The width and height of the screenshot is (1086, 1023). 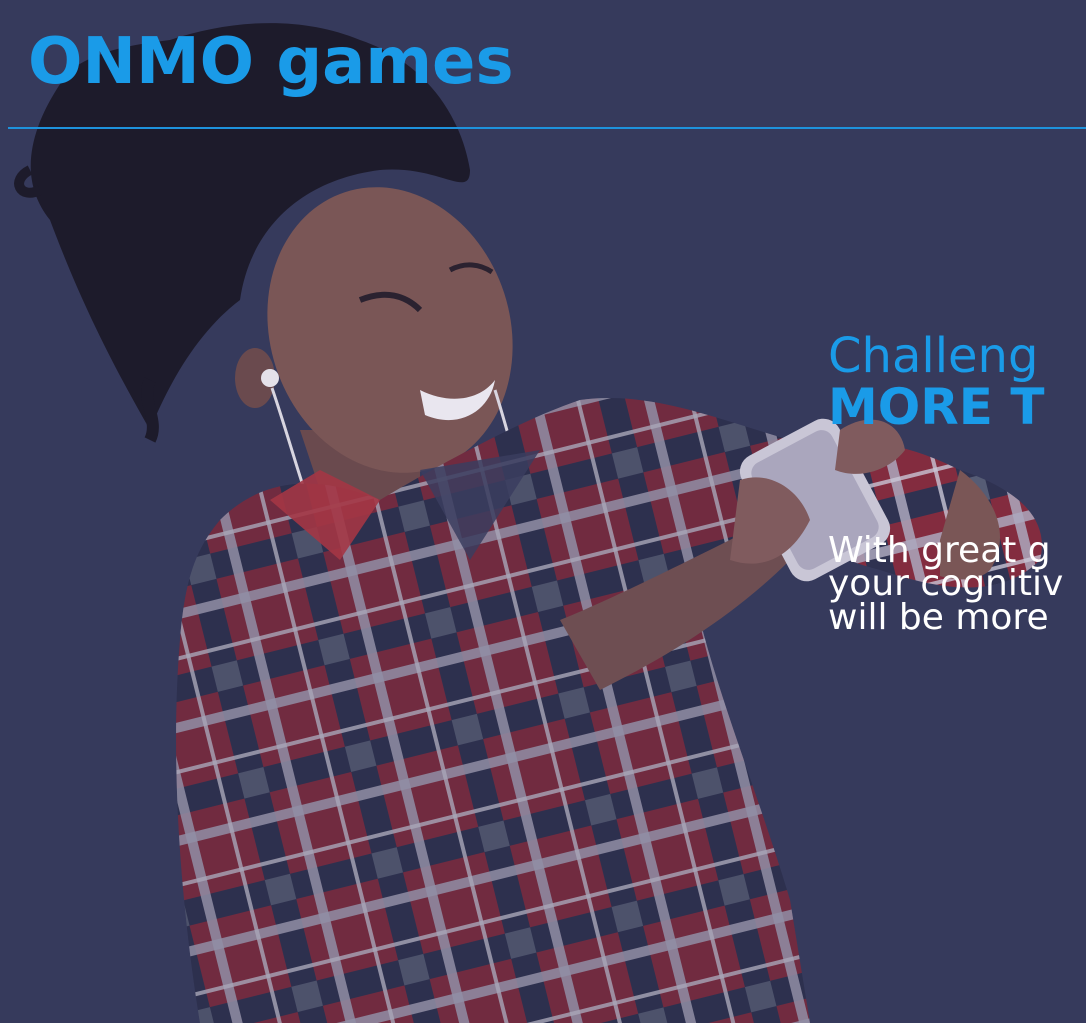 I want to click on brand-title: ONMO games, so click(x=271, y=62).